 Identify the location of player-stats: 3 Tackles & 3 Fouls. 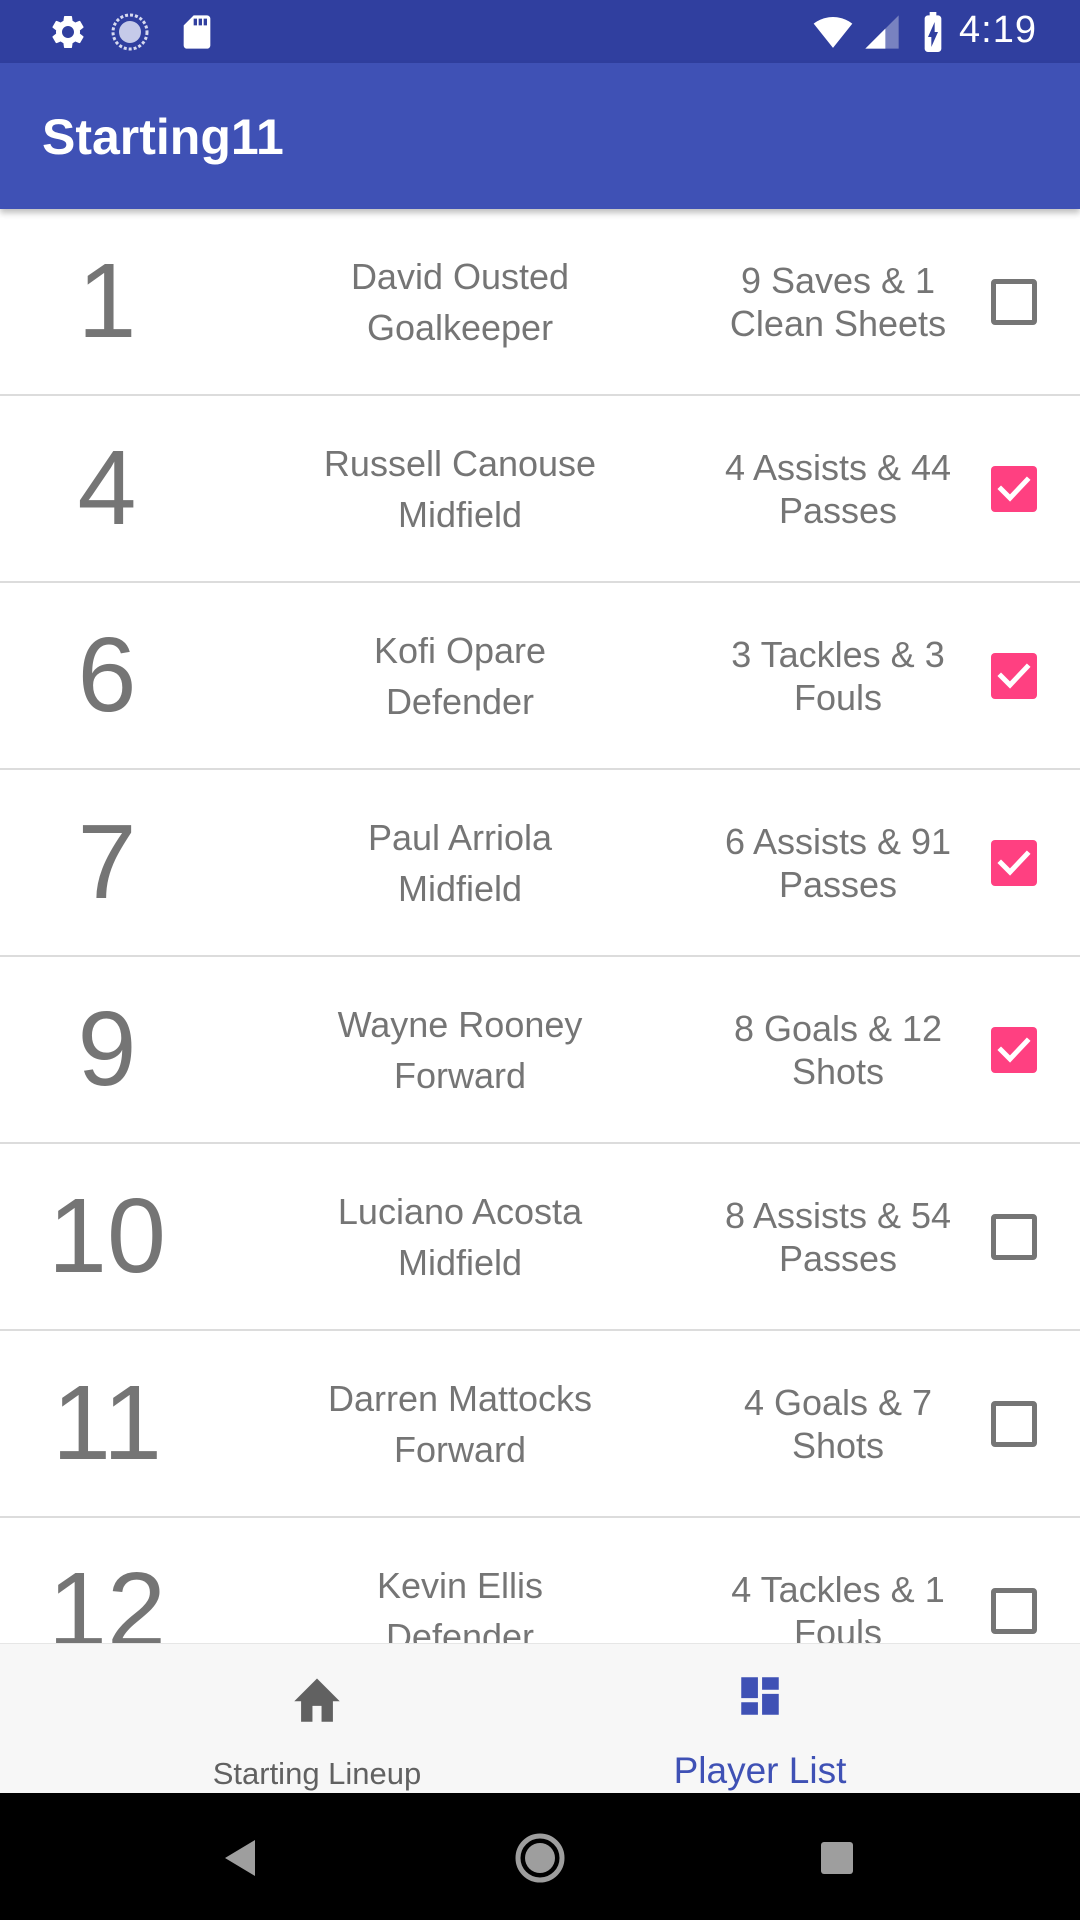
(838, 675).